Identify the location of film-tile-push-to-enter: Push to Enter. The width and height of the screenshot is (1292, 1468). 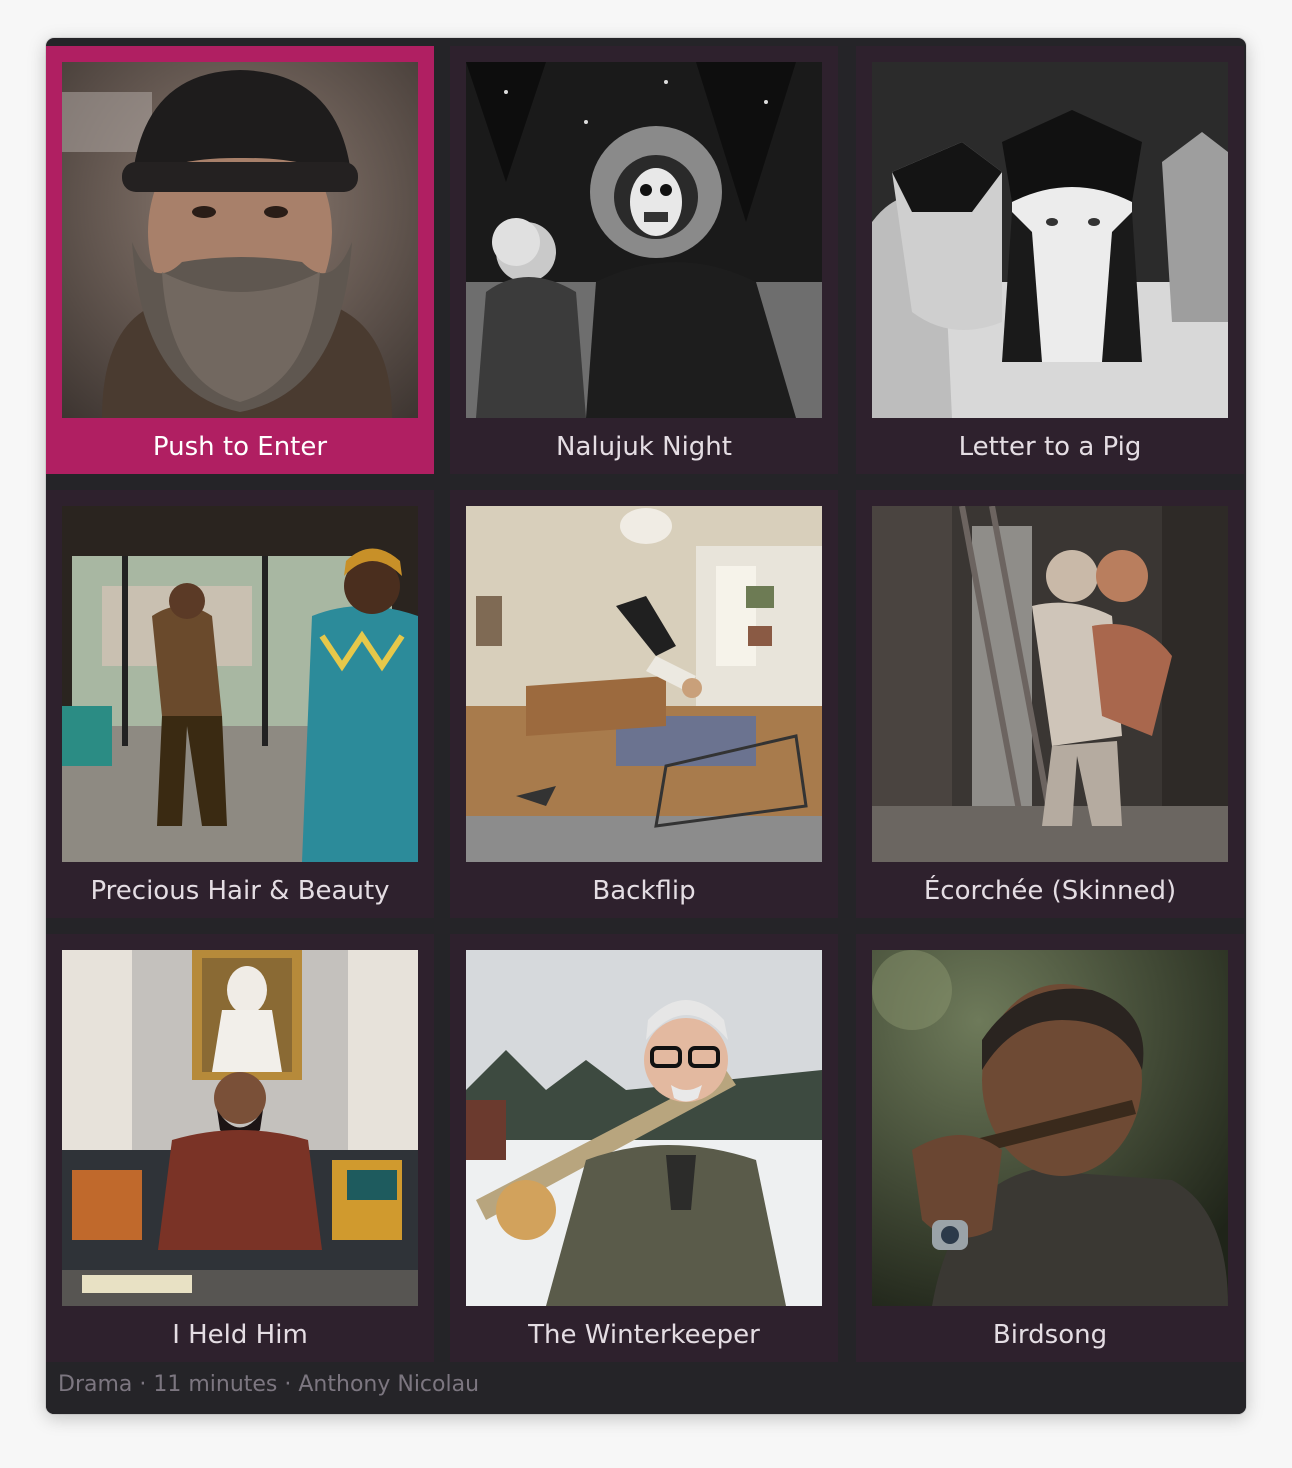
(240, 260).